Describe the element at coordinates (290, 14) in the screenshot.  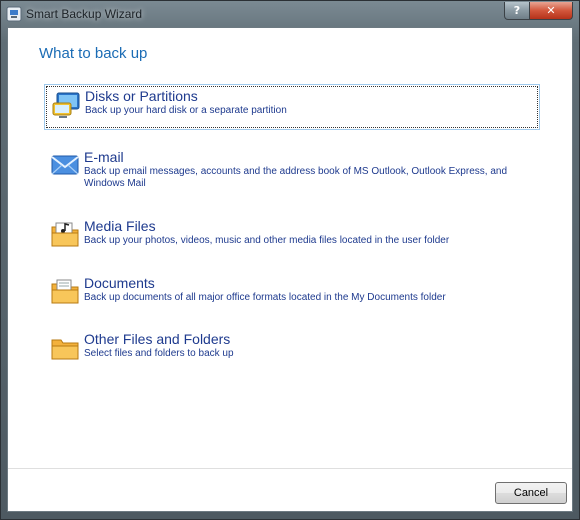
I see `title-bar: Smart Backup Wizard ? ✕` at that location.